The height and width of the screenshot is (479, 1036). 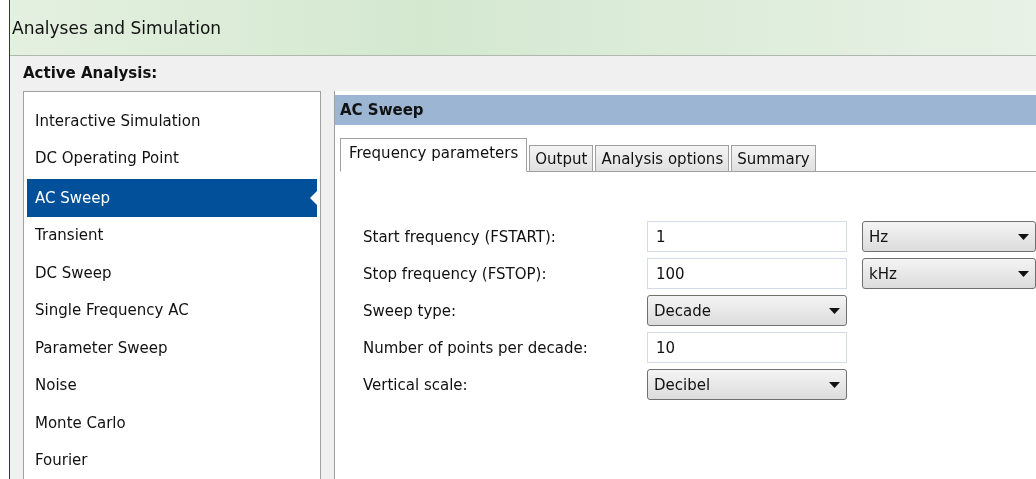 What do you see at coordinates (172, 460) in the screenshot?
I see `analysis-item: Fourier` at bounding box center [172, 460].